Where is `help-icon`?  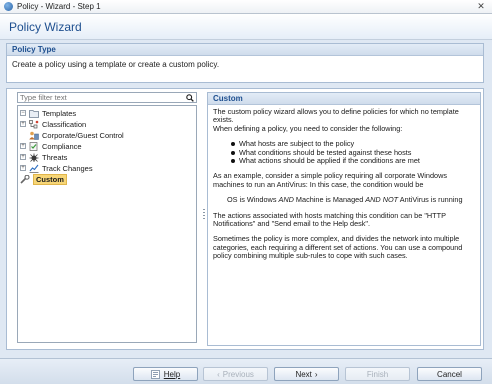
help-icon is located at coordinates (155, 374).